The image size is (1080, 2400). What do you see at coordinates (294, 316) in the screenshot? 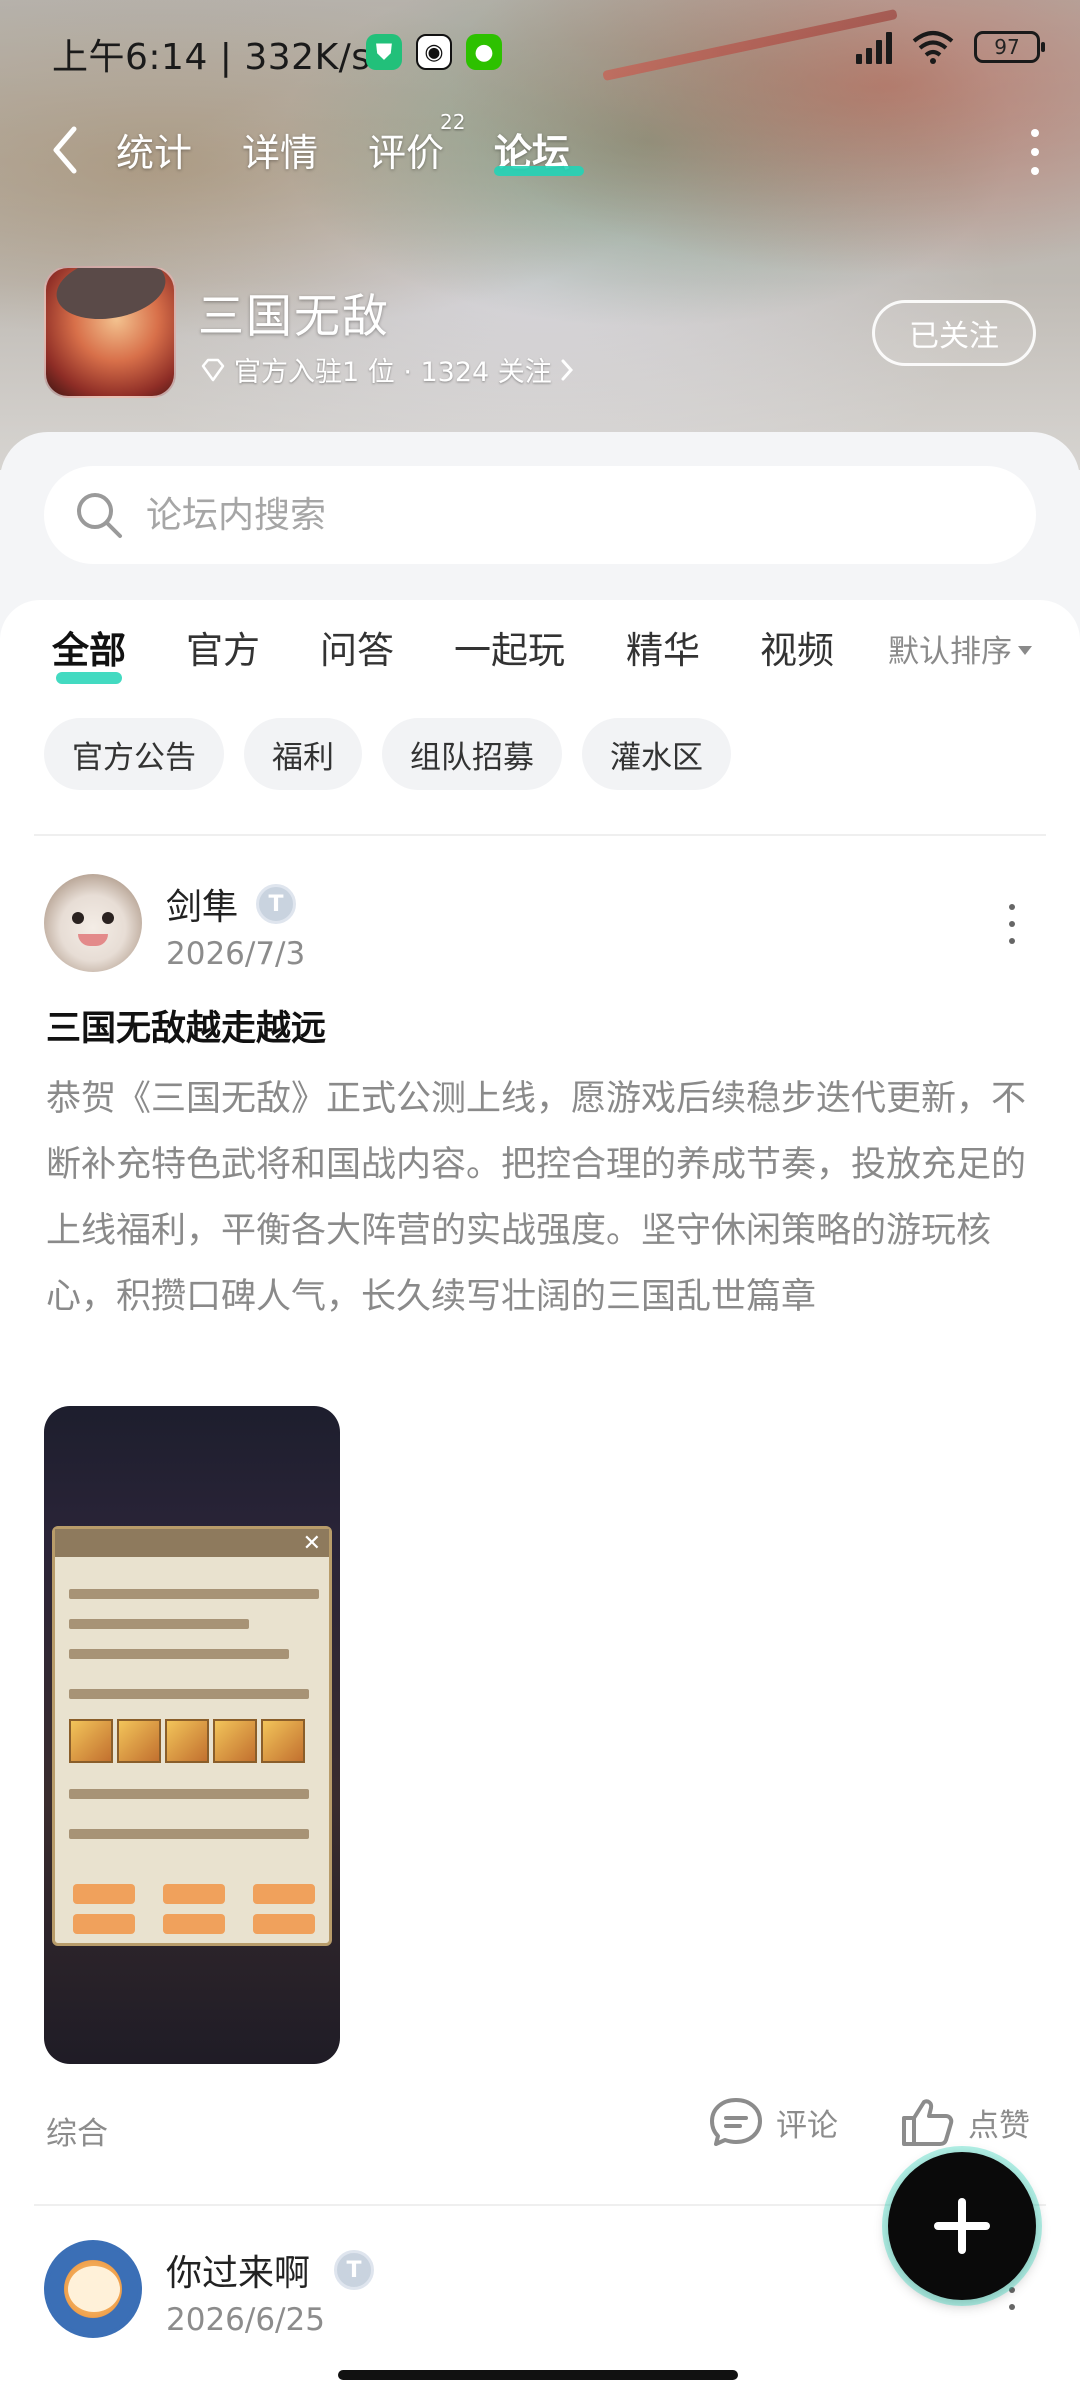
I see `game-title: 三国无敌` at bounding box center [294, 316].